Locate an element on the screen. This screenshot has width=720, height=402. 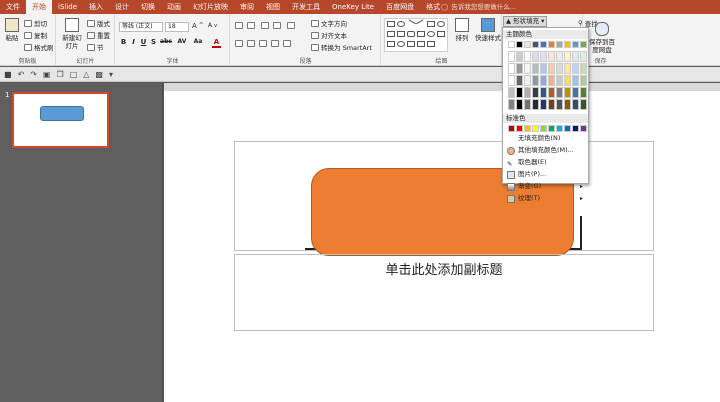
paste-button: 粘贴 is located at coordinates (12, 30).